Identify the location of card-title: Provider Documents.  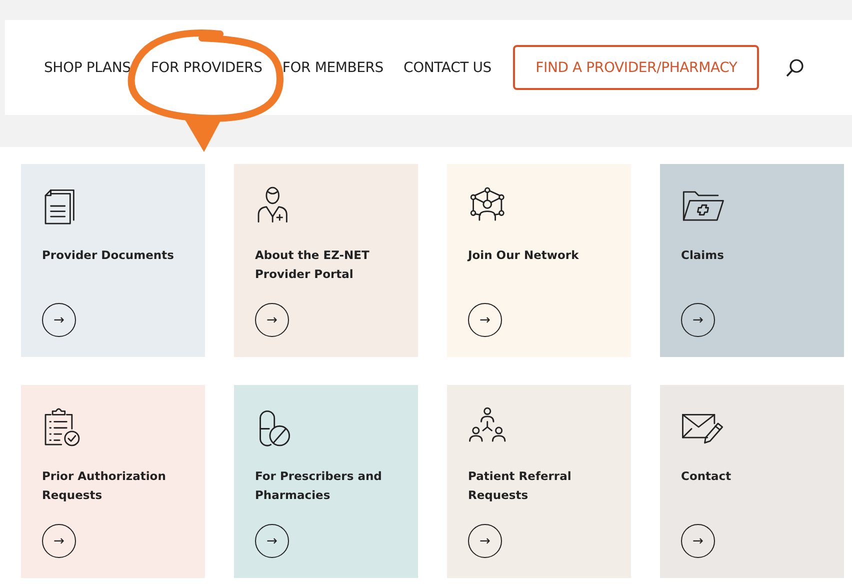
(108, 255).